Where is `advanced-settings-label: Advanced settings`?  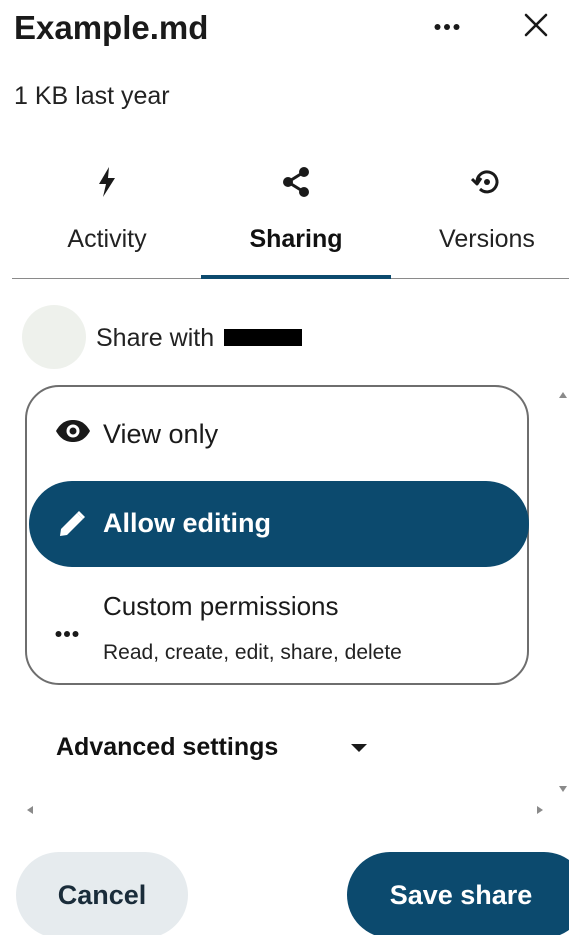 advanced-settings-label: Advanced settings is located at coordinates (167, 747).